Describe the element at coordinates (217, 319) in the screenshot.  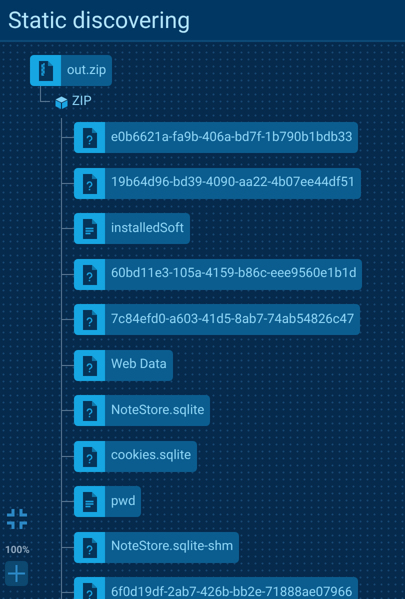
I see `file-node: 7c84efd0-a603-41d5-8ab7-74ab54826c47` at that location.